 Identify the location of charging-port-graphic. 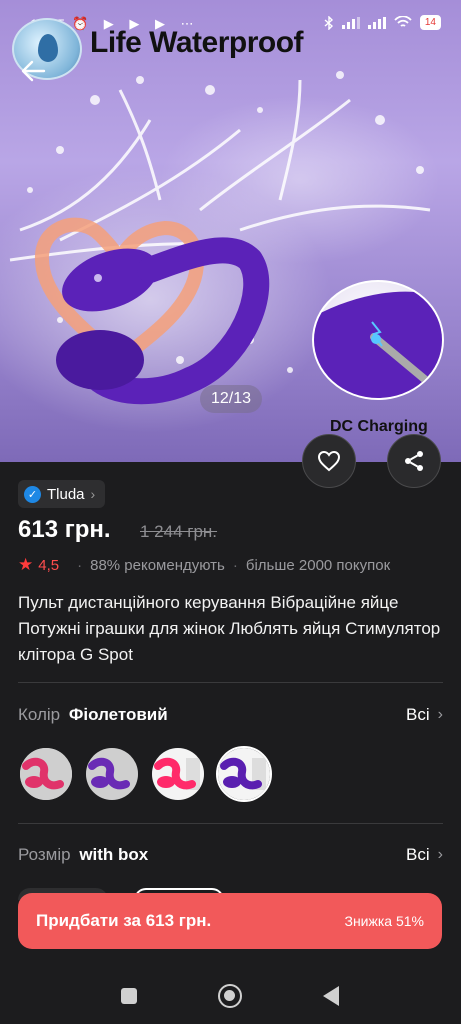
(378, 344).